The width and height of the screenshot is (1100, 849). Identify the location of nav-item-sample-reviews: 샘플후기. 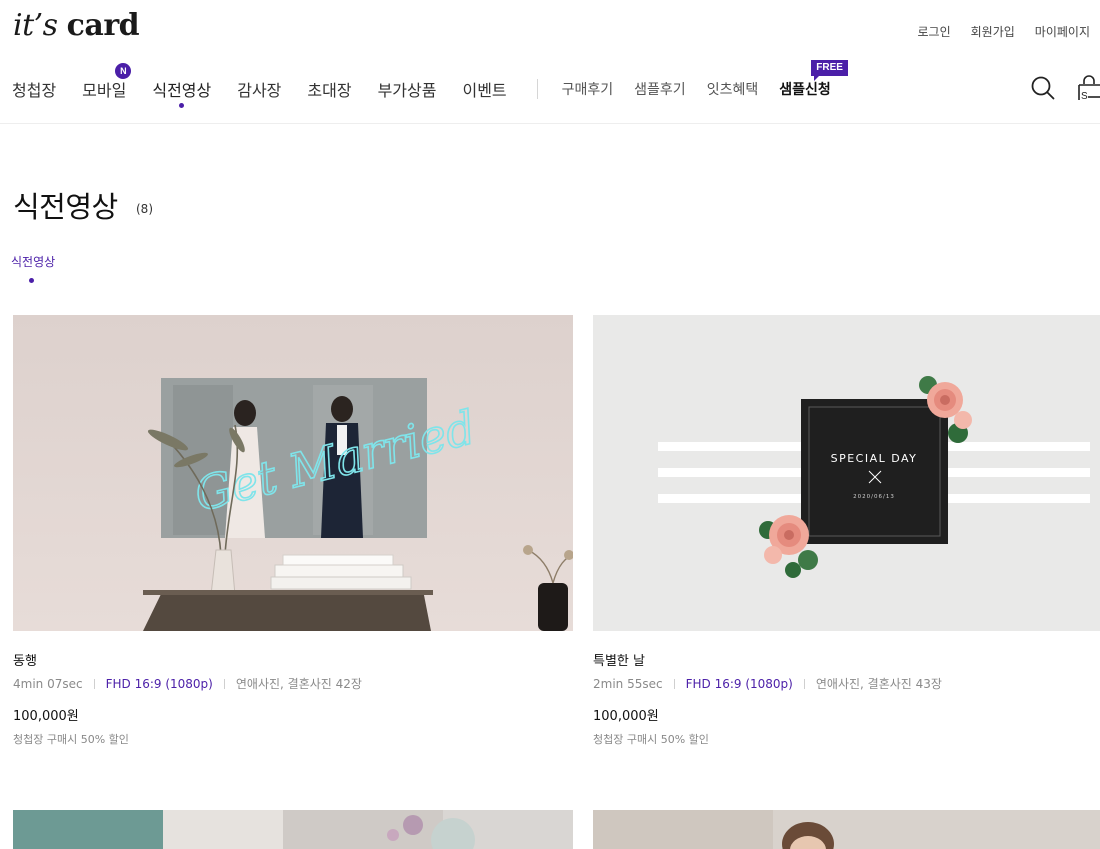
(660, 89).